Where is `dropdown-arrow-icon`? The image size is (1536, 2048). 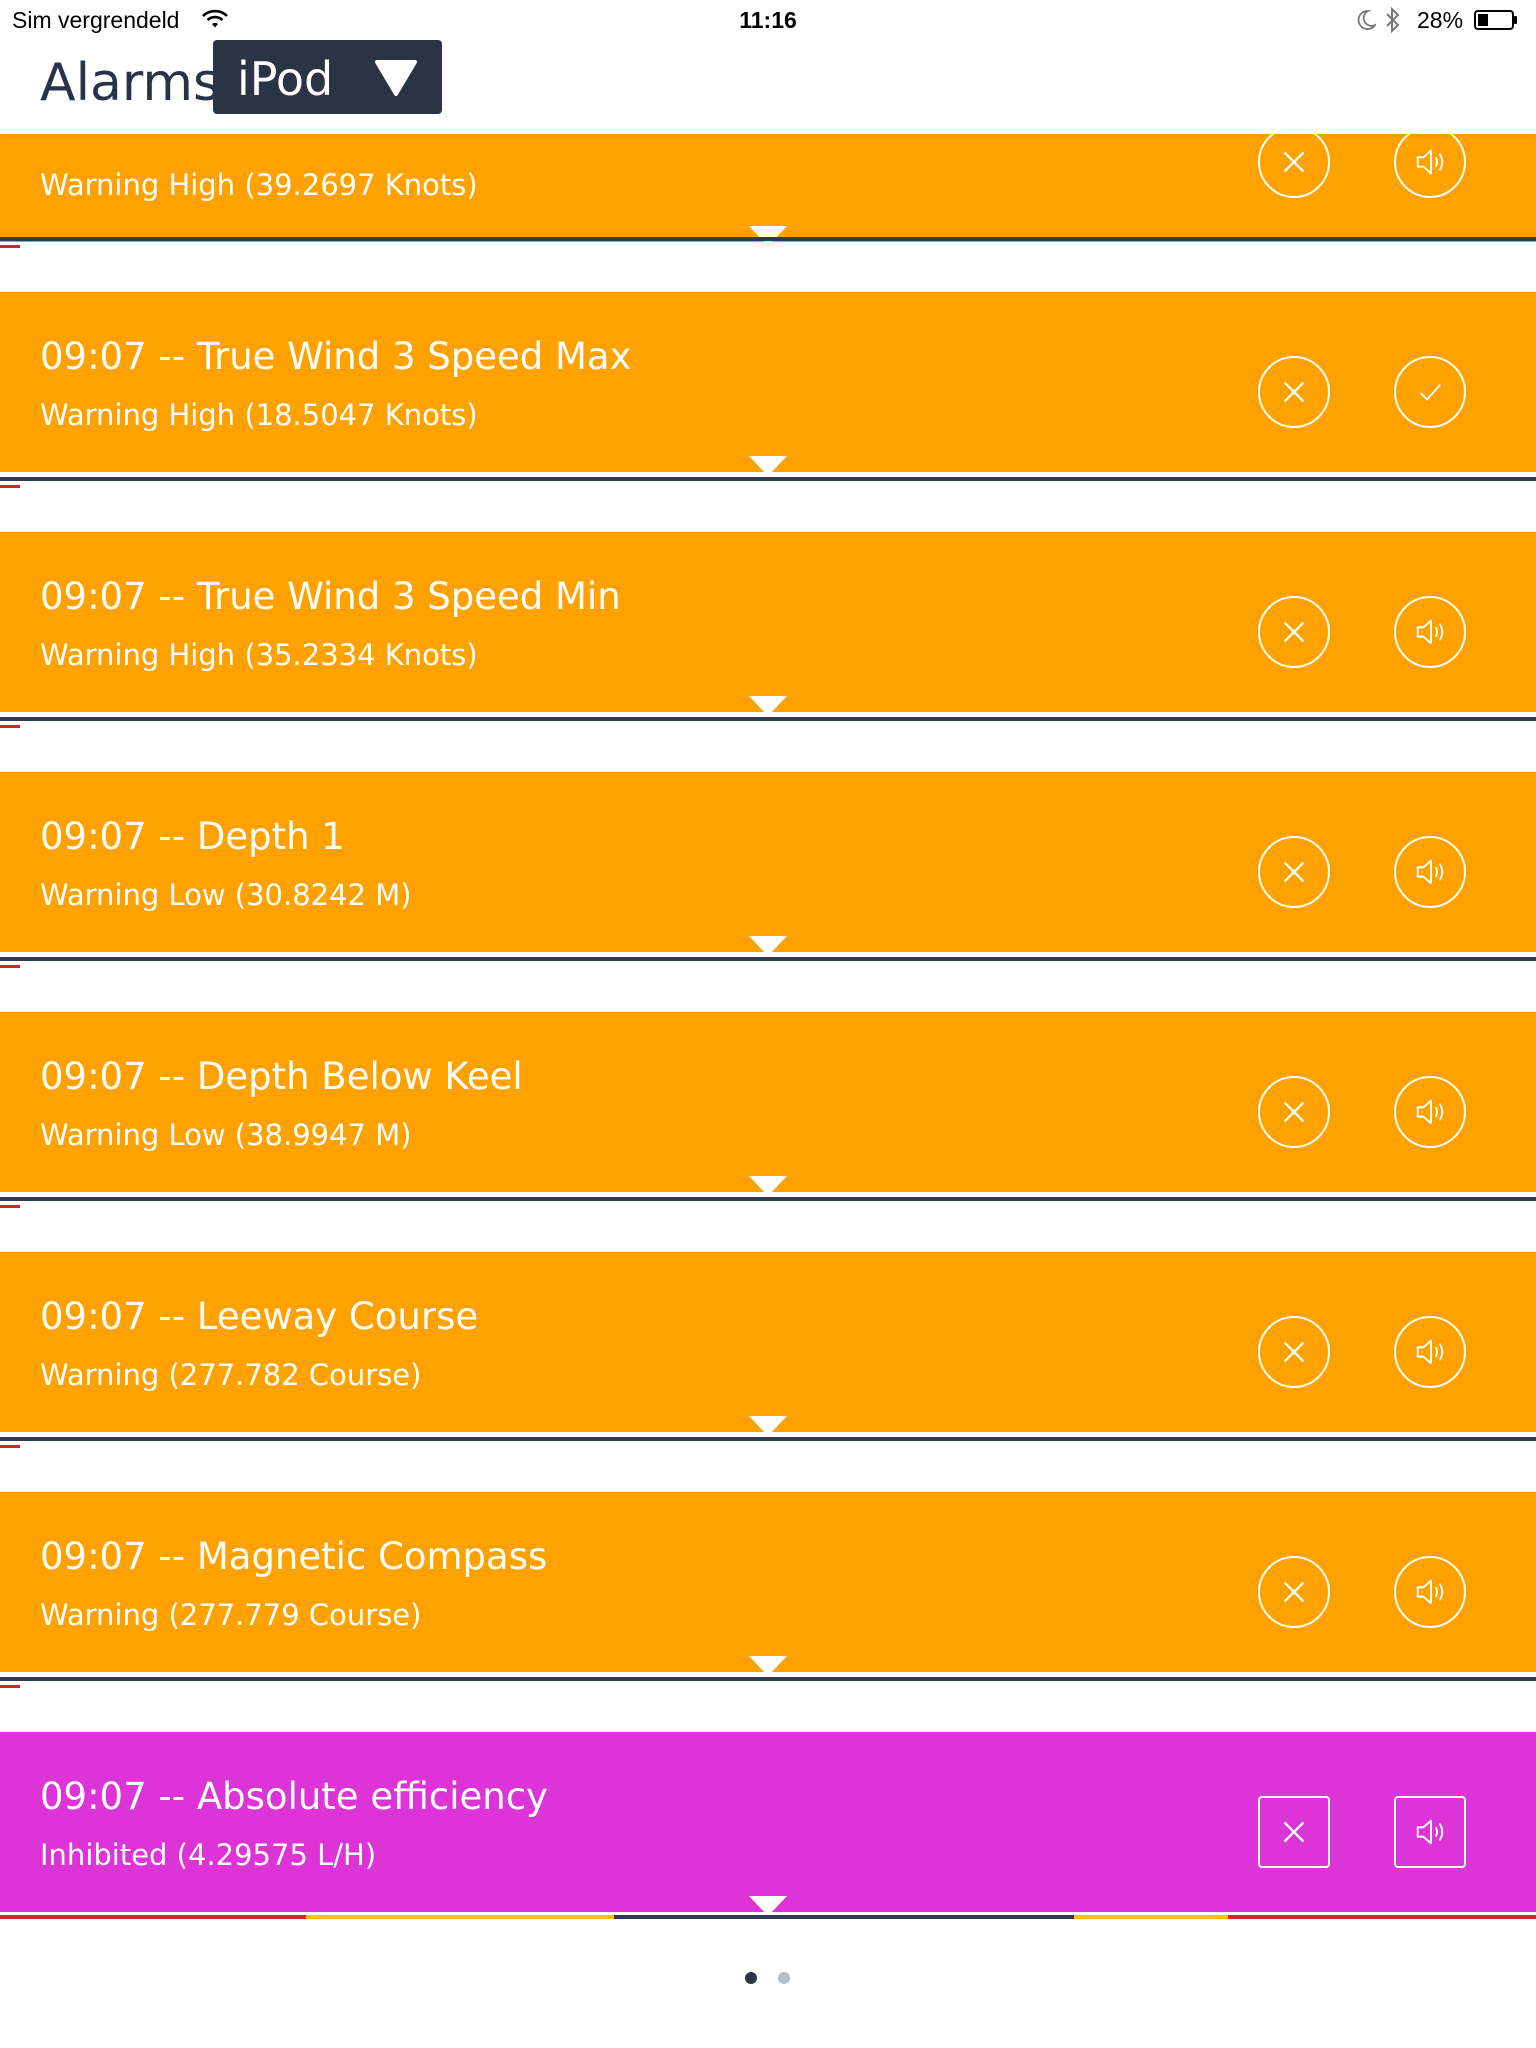 dropdown-arrow-icon is located at coordinates (396, 78).